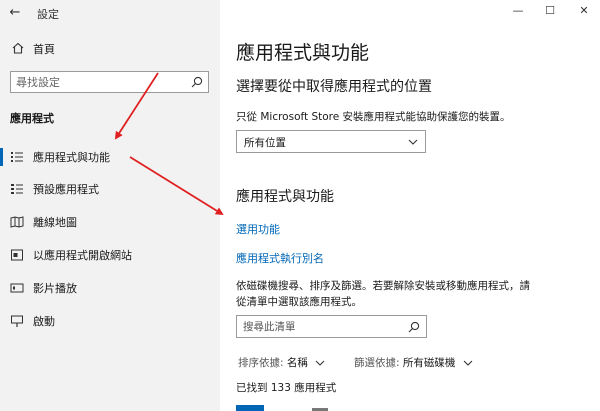  I want to click on window-controls: — ☐ ✕, so click(545, 11).